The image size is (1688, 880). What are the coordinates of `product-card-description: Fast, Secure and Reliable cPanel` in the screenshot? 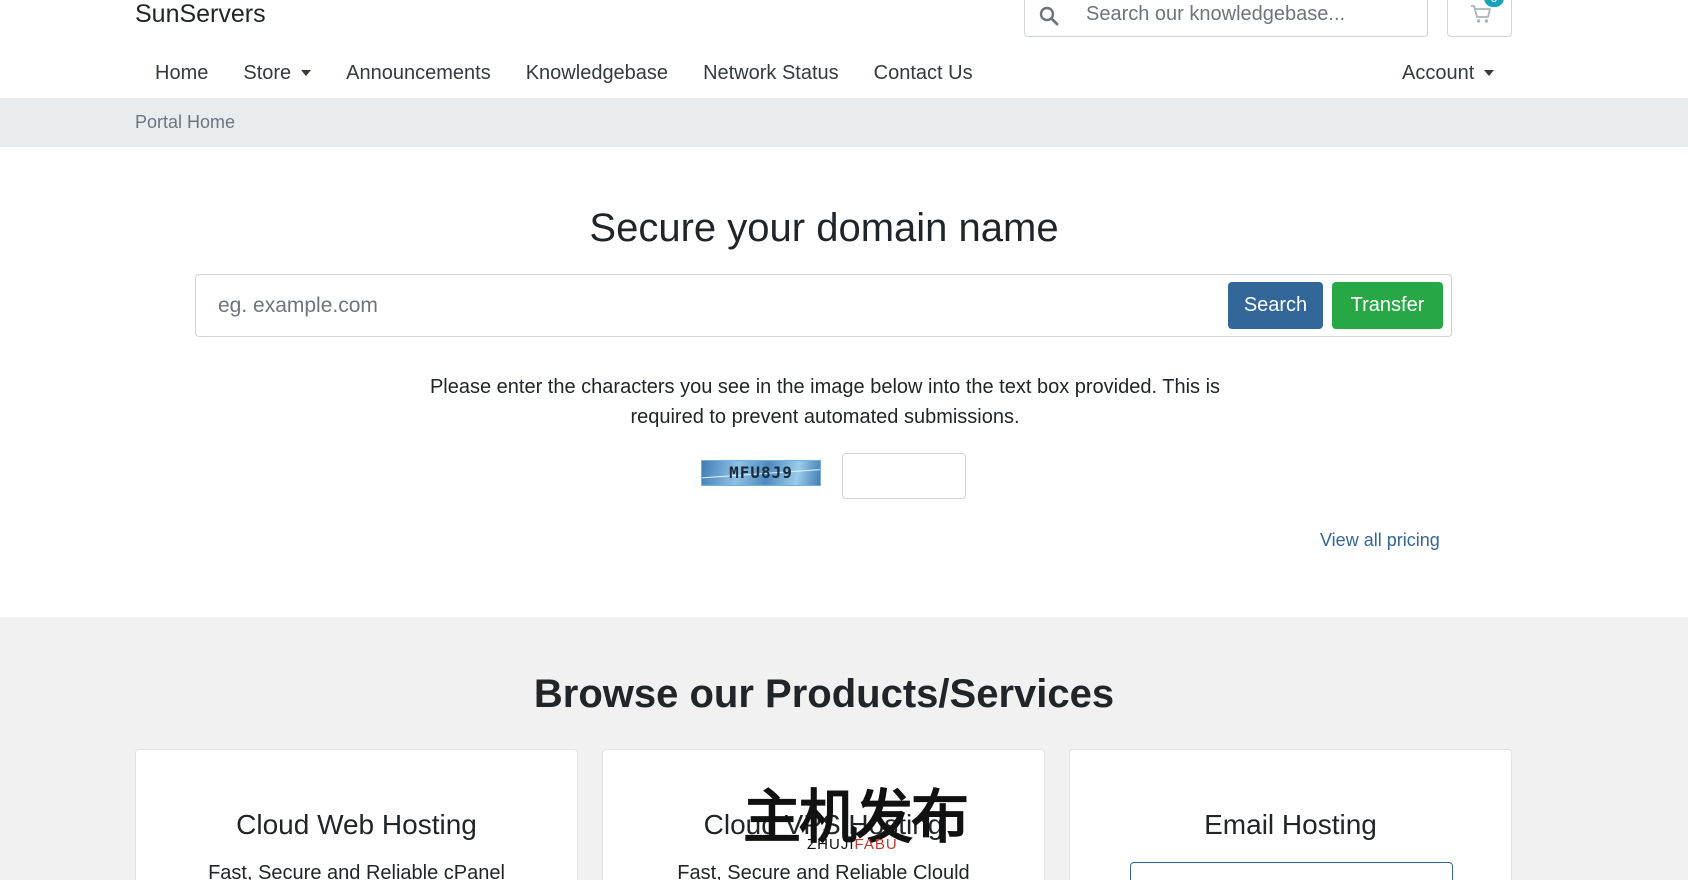 It's located at (356, 871).